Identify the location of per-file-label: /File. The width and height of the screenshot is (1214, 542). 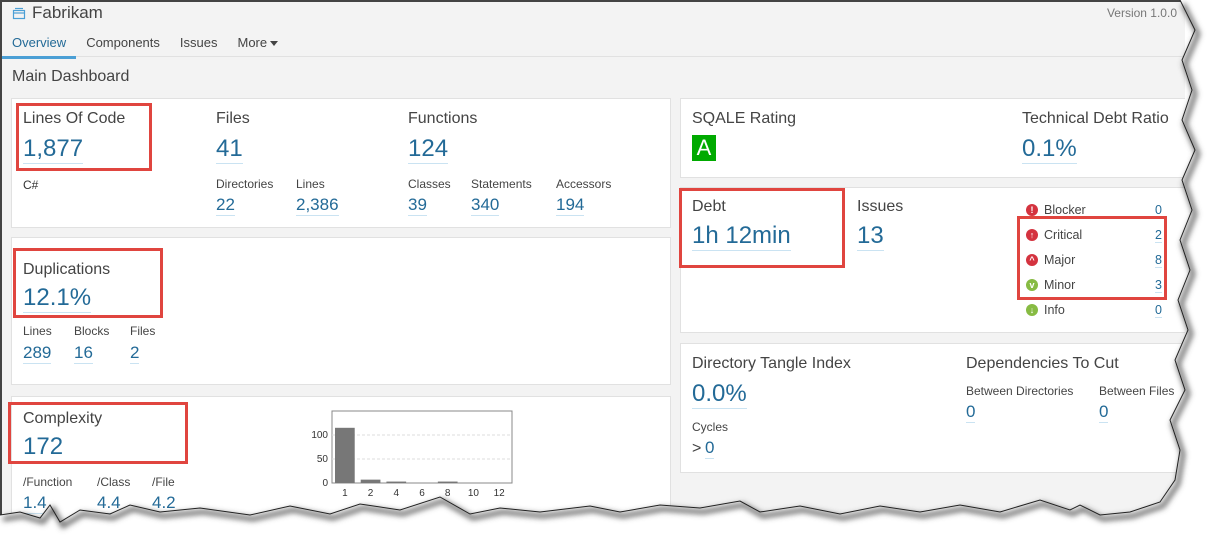
(163, 482).